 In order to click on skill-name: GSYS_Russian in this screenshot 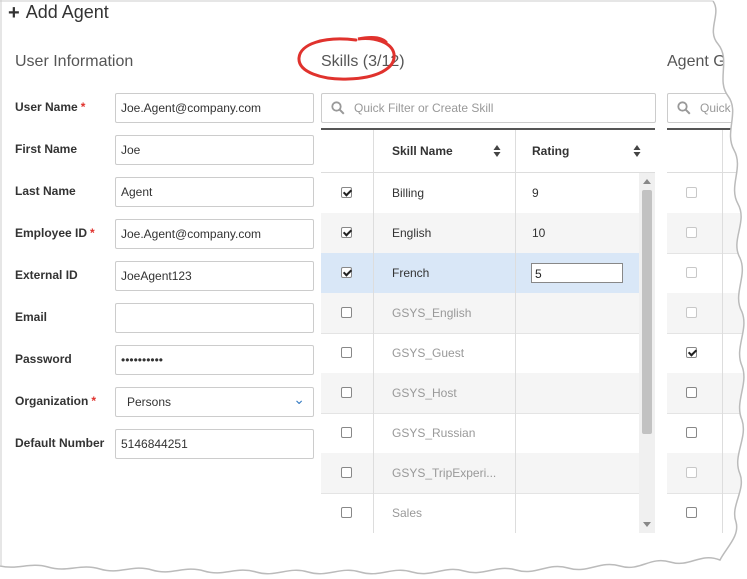, I will do `click(434, 433)`.